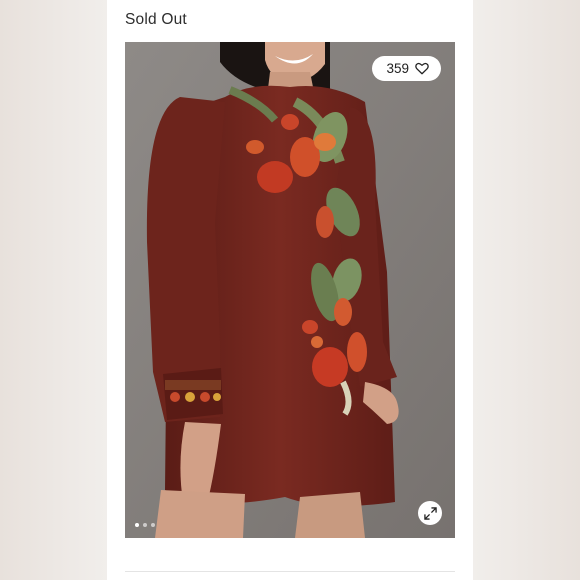 Image resolution: width=580 pixels, height=580 pixels. I want to click on like-button: 359, so click(406, 68).